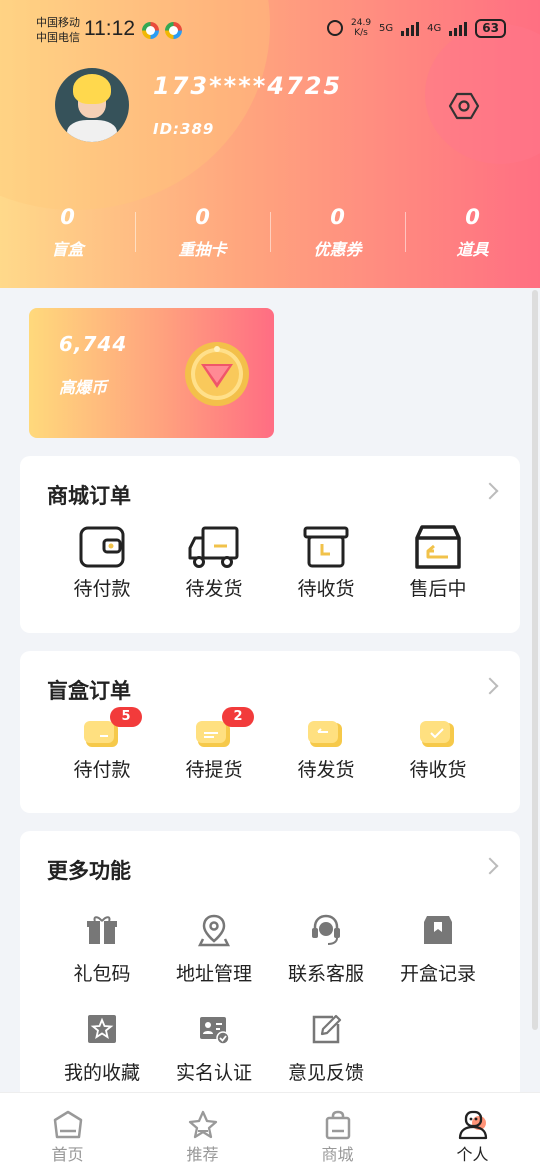 The height and width of the screenshot is (1170, 540). I want to click on order-pending-receipt: 待收货, so click(326, 562).